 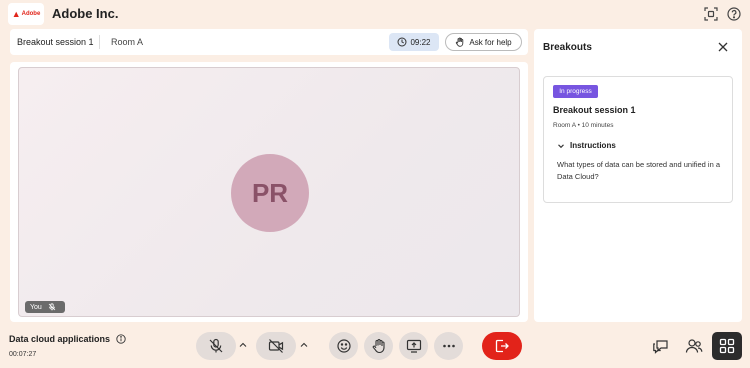 What do you see at coordinates (734, 14) in the screenshot?
I see `help-circle-icon` at bounding box center [734, 14].